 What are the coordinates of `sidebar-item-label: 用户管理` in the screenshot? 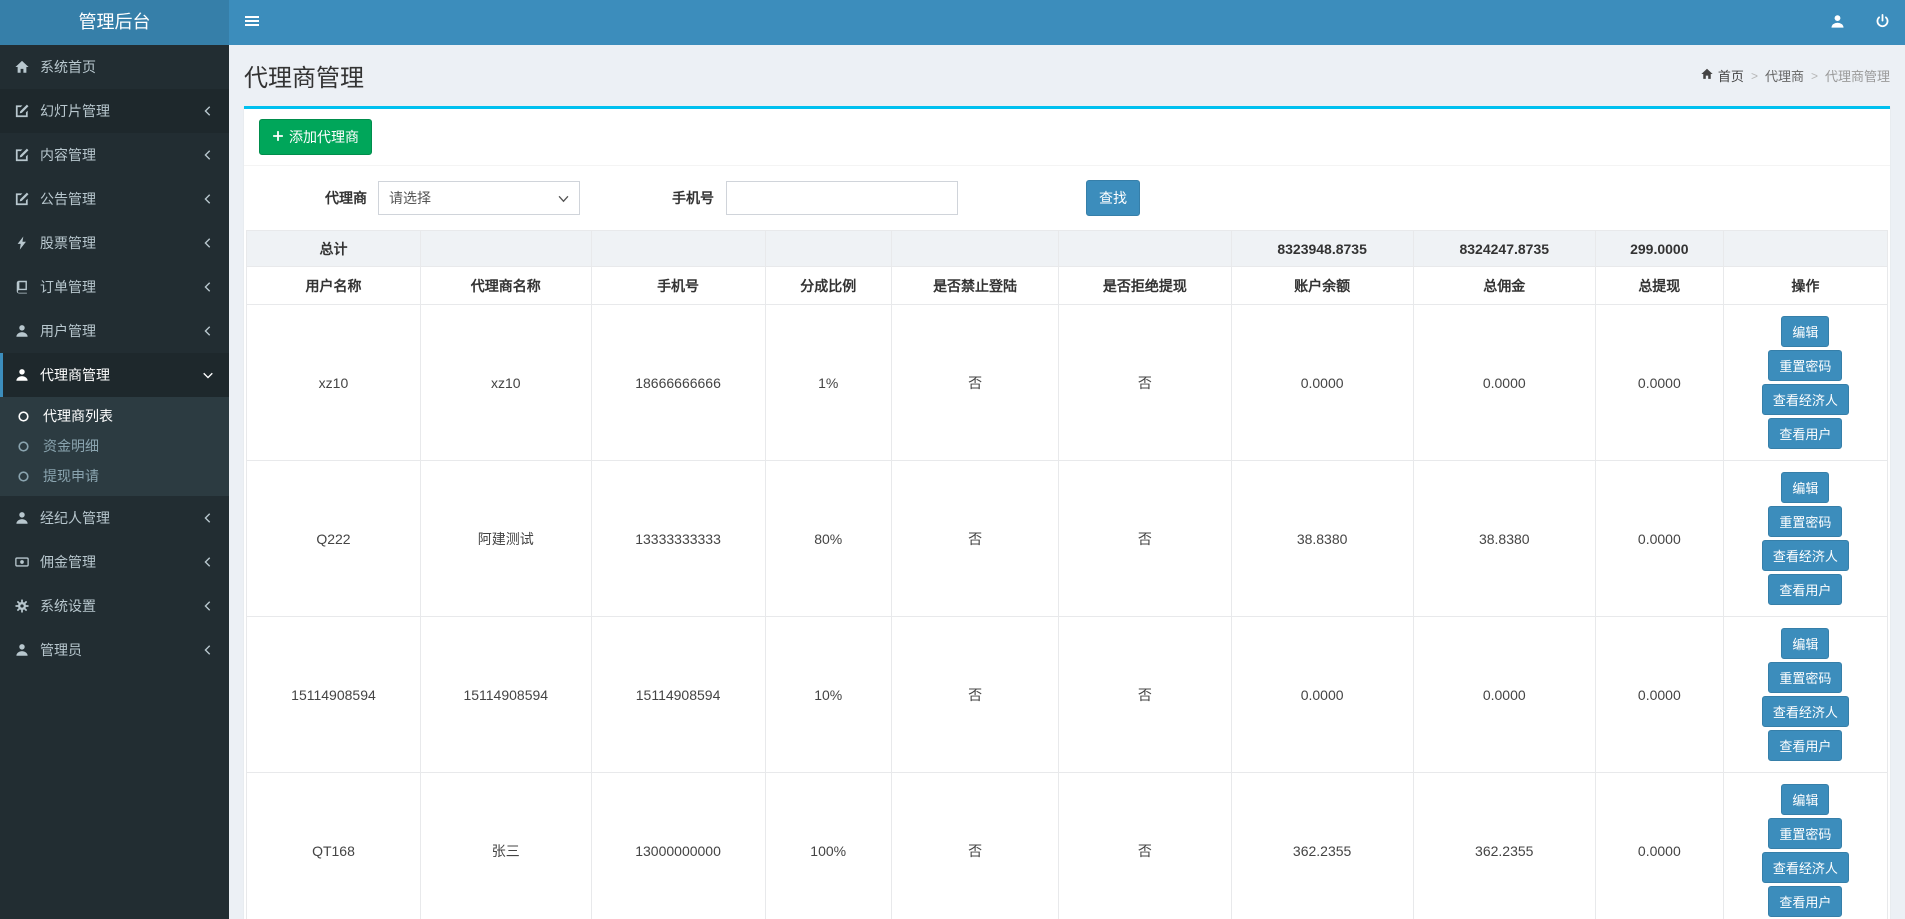 It's located at (68, 331).